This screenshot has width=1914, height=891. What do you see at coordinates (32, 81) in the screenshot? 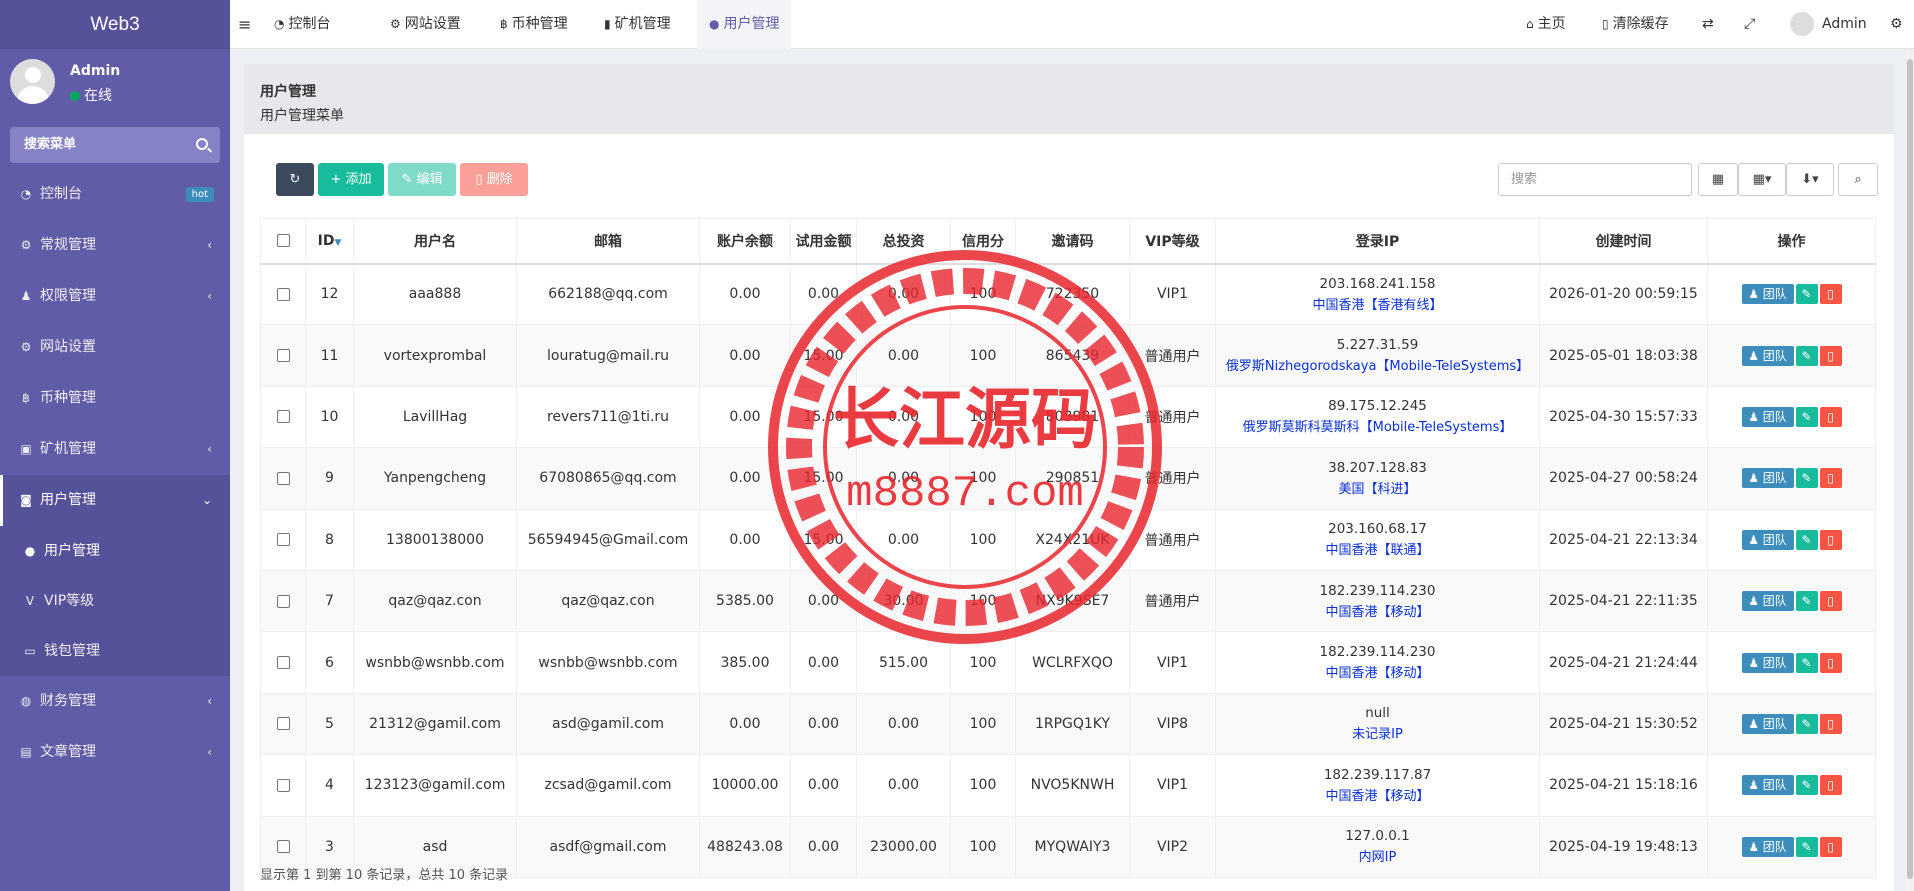
I see `avatar` at bounding box center [32, 81].